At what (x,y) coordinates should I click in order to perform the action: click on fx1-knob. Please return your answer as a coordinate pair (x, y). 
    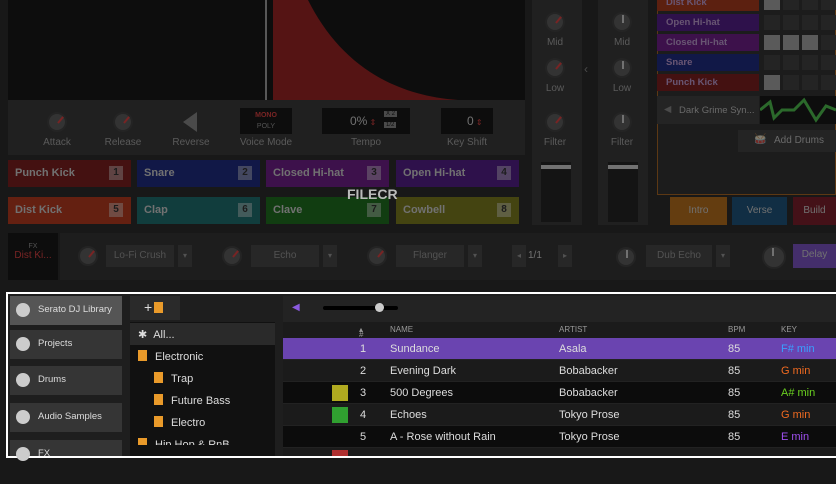
    Looking at the image, I should click on (88, 256).